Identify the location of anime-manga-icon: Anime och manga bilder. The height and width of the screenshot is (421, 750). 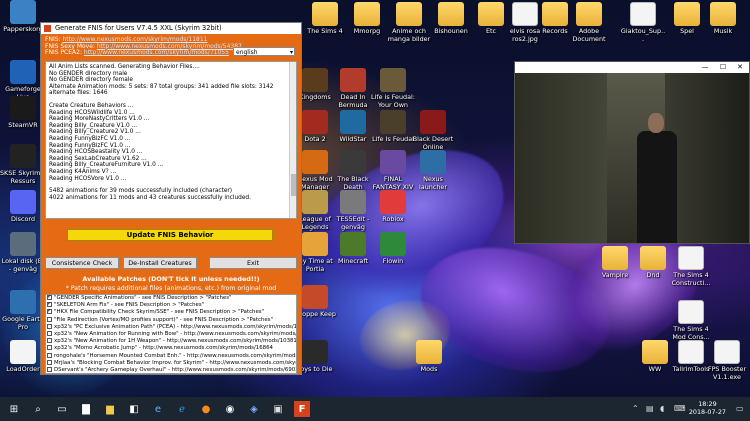
(409, 22).